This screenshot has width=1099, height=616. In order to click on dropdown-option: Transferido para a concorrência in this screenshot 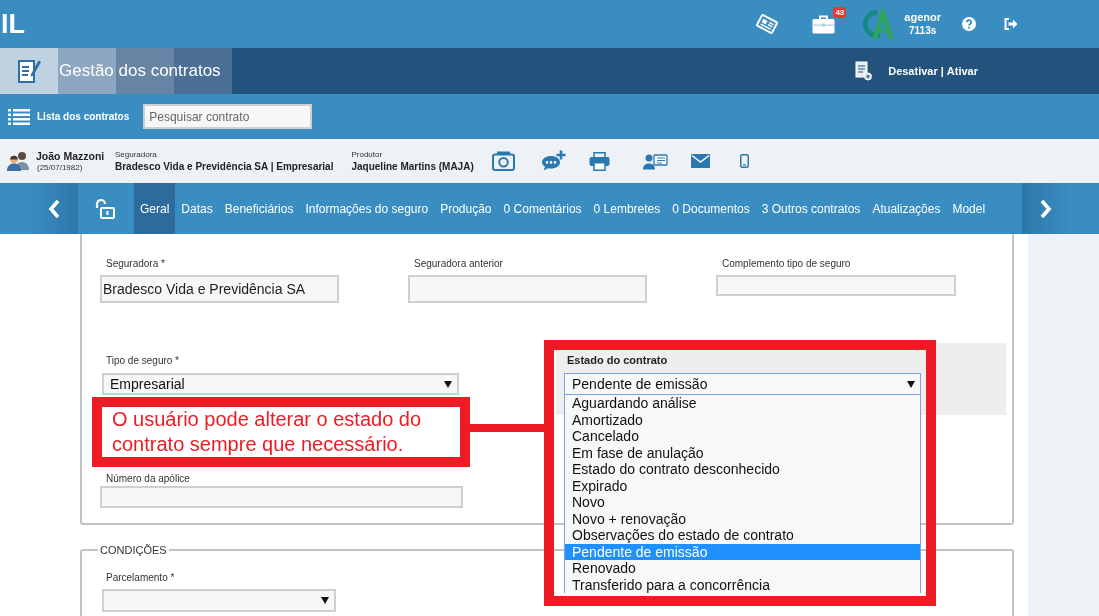, I will do `click(742, 584)`.